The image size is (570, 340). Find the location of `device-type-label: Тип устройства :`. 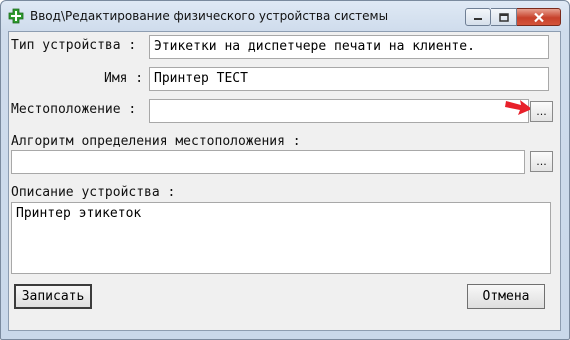

device-type-label: Тип устройства : is located at coordinates (74, 45).